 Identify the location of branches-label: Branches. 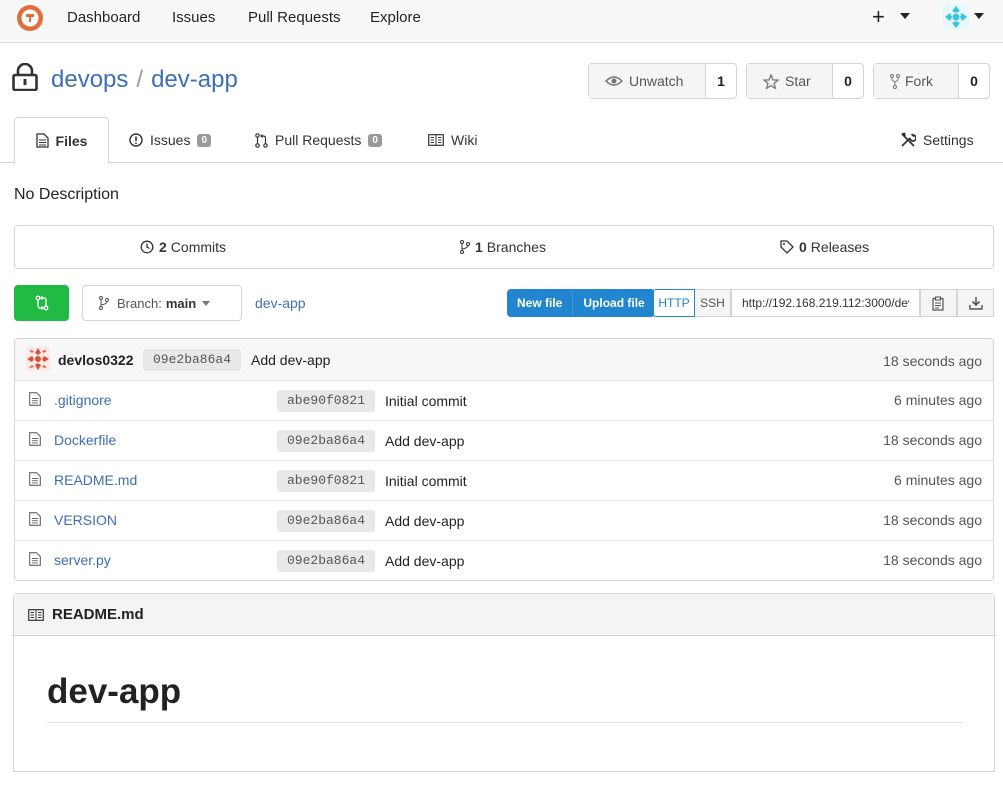
(516, 247).